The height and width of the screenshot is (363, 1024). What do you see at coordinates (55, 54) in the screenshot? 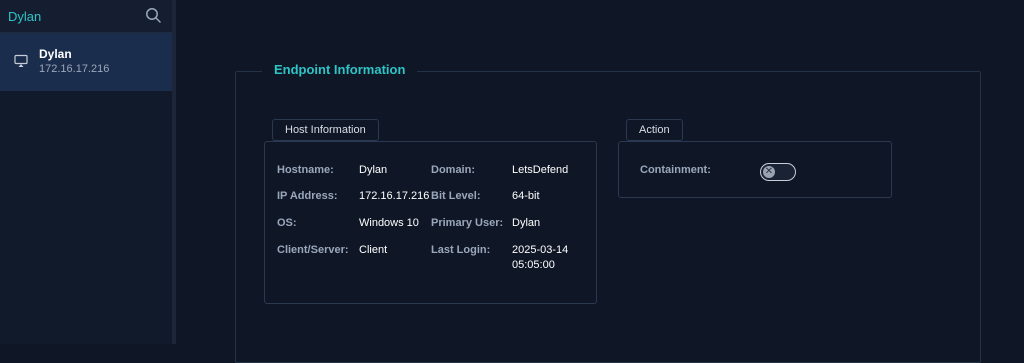
I see `host-name: Dylan` at bounding box center [55, 54].